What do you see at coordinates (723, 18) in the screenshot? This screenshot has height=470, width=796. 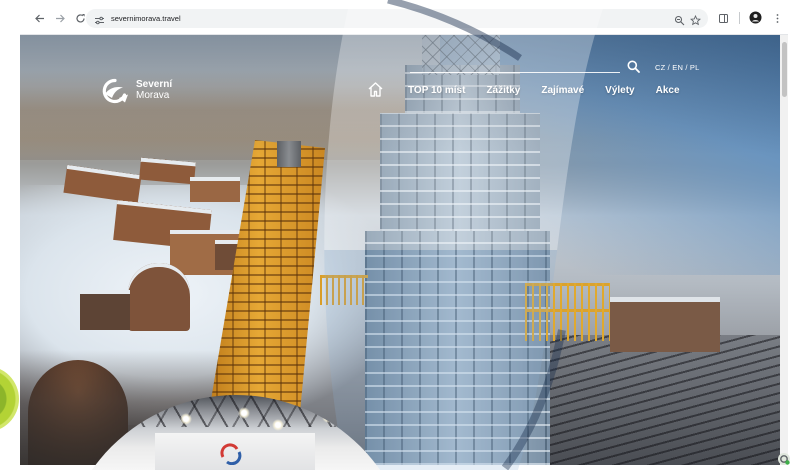 I see `side-panel-icon` at bounding box center [723, 18].